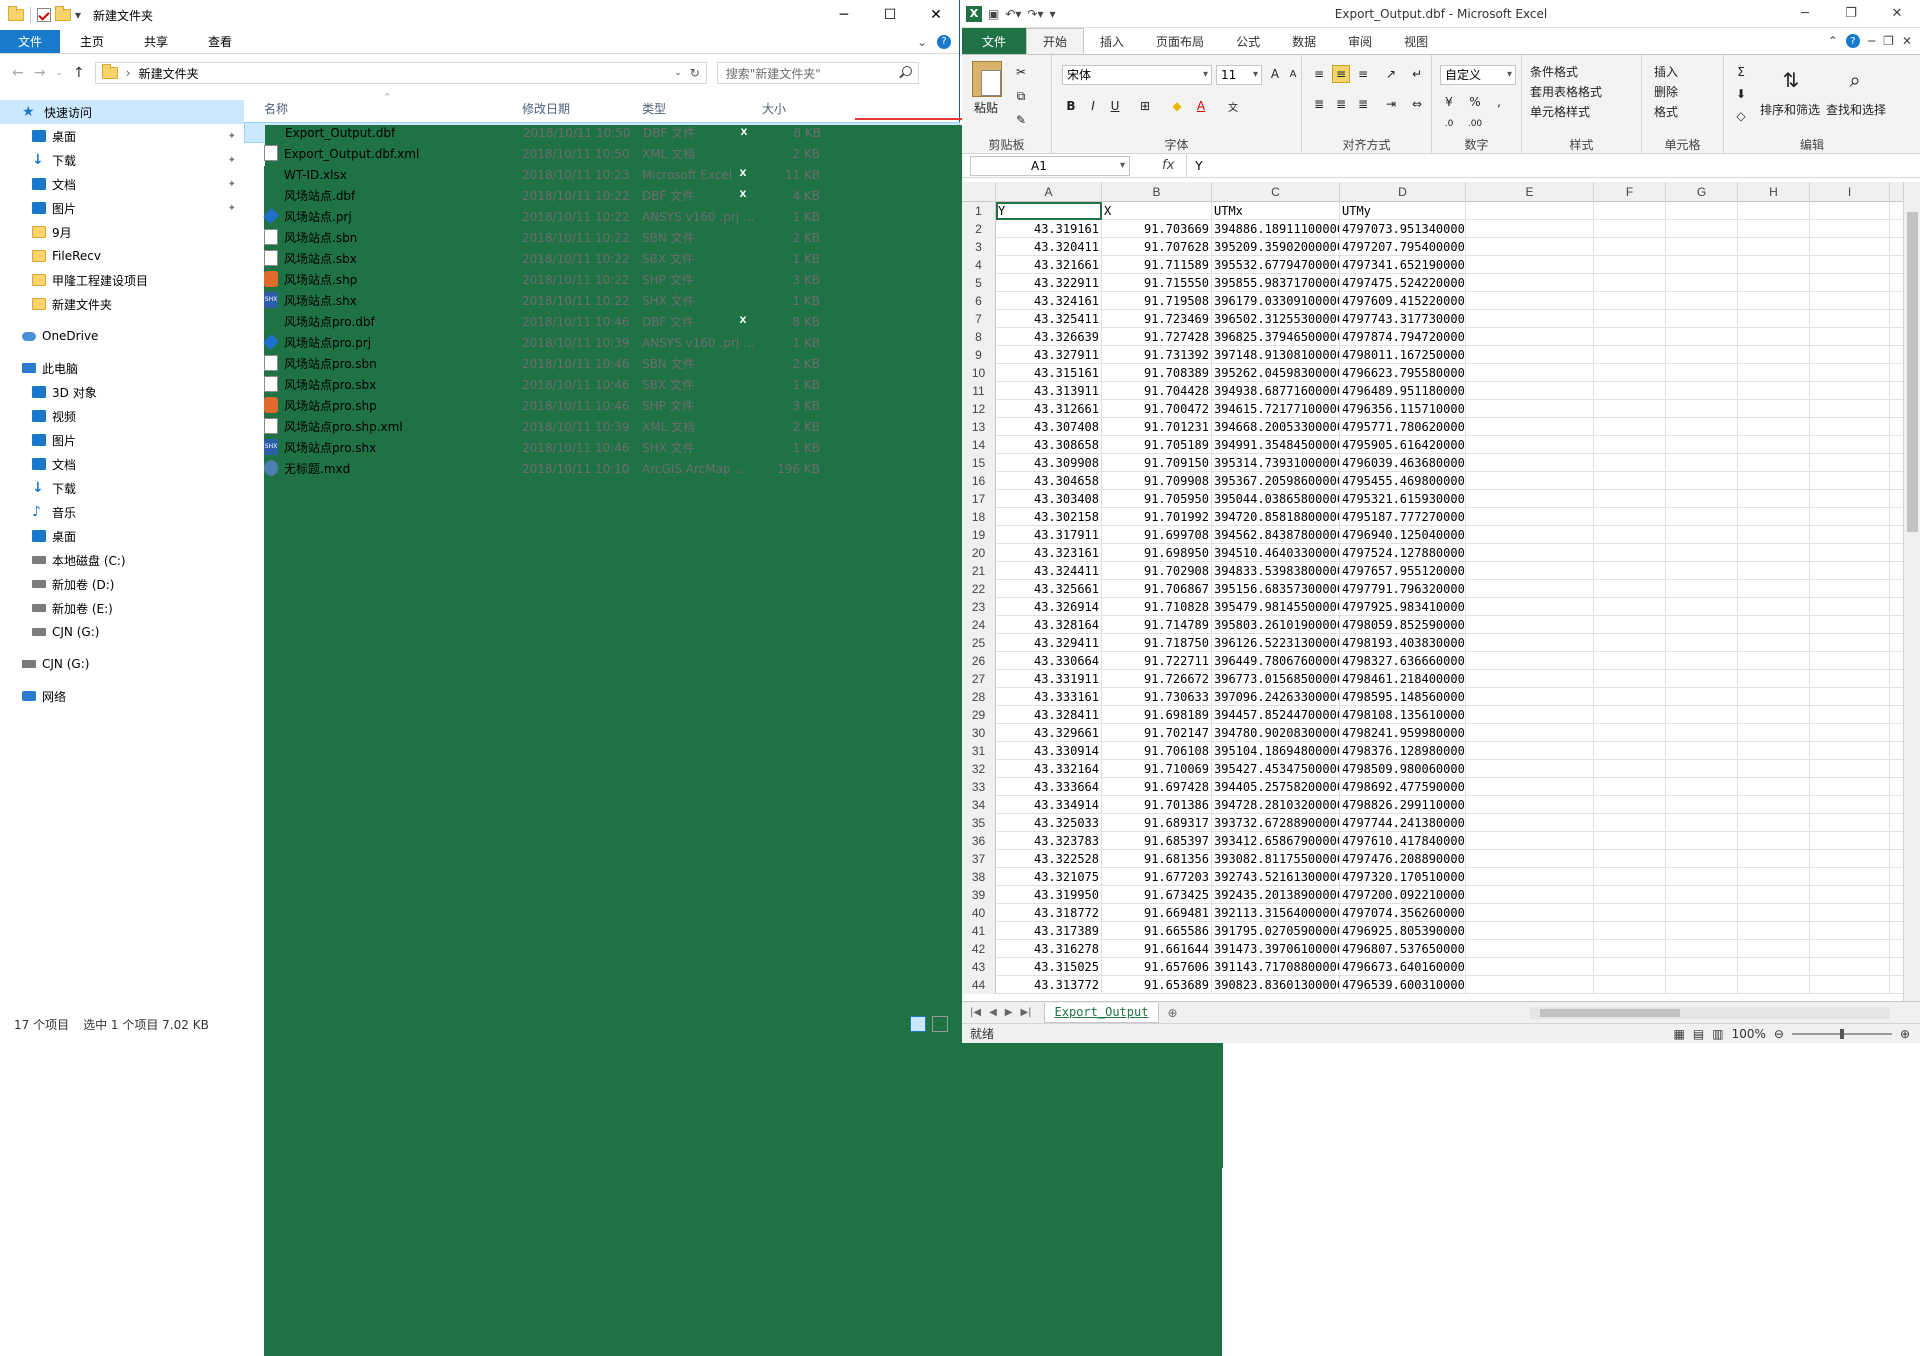  What do you see at coordinates (602, 258) in the screenshot?
I see `file-row: 风场站点.sbx 2018/10/11 10:22 SBX 文件 1 KB` at bounding box center [602, 258].